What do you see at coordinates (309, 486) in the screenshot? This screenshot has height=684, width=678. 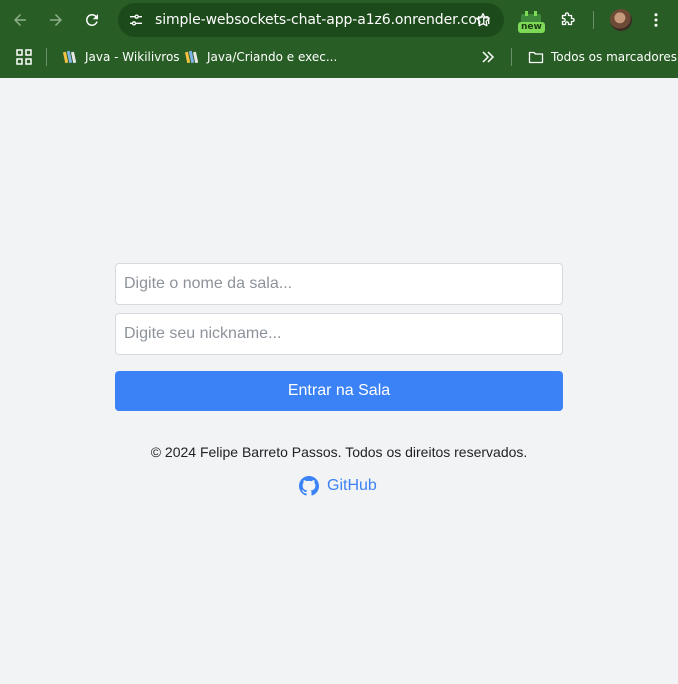 I see `github-icon` at bounding box center [309, 486].